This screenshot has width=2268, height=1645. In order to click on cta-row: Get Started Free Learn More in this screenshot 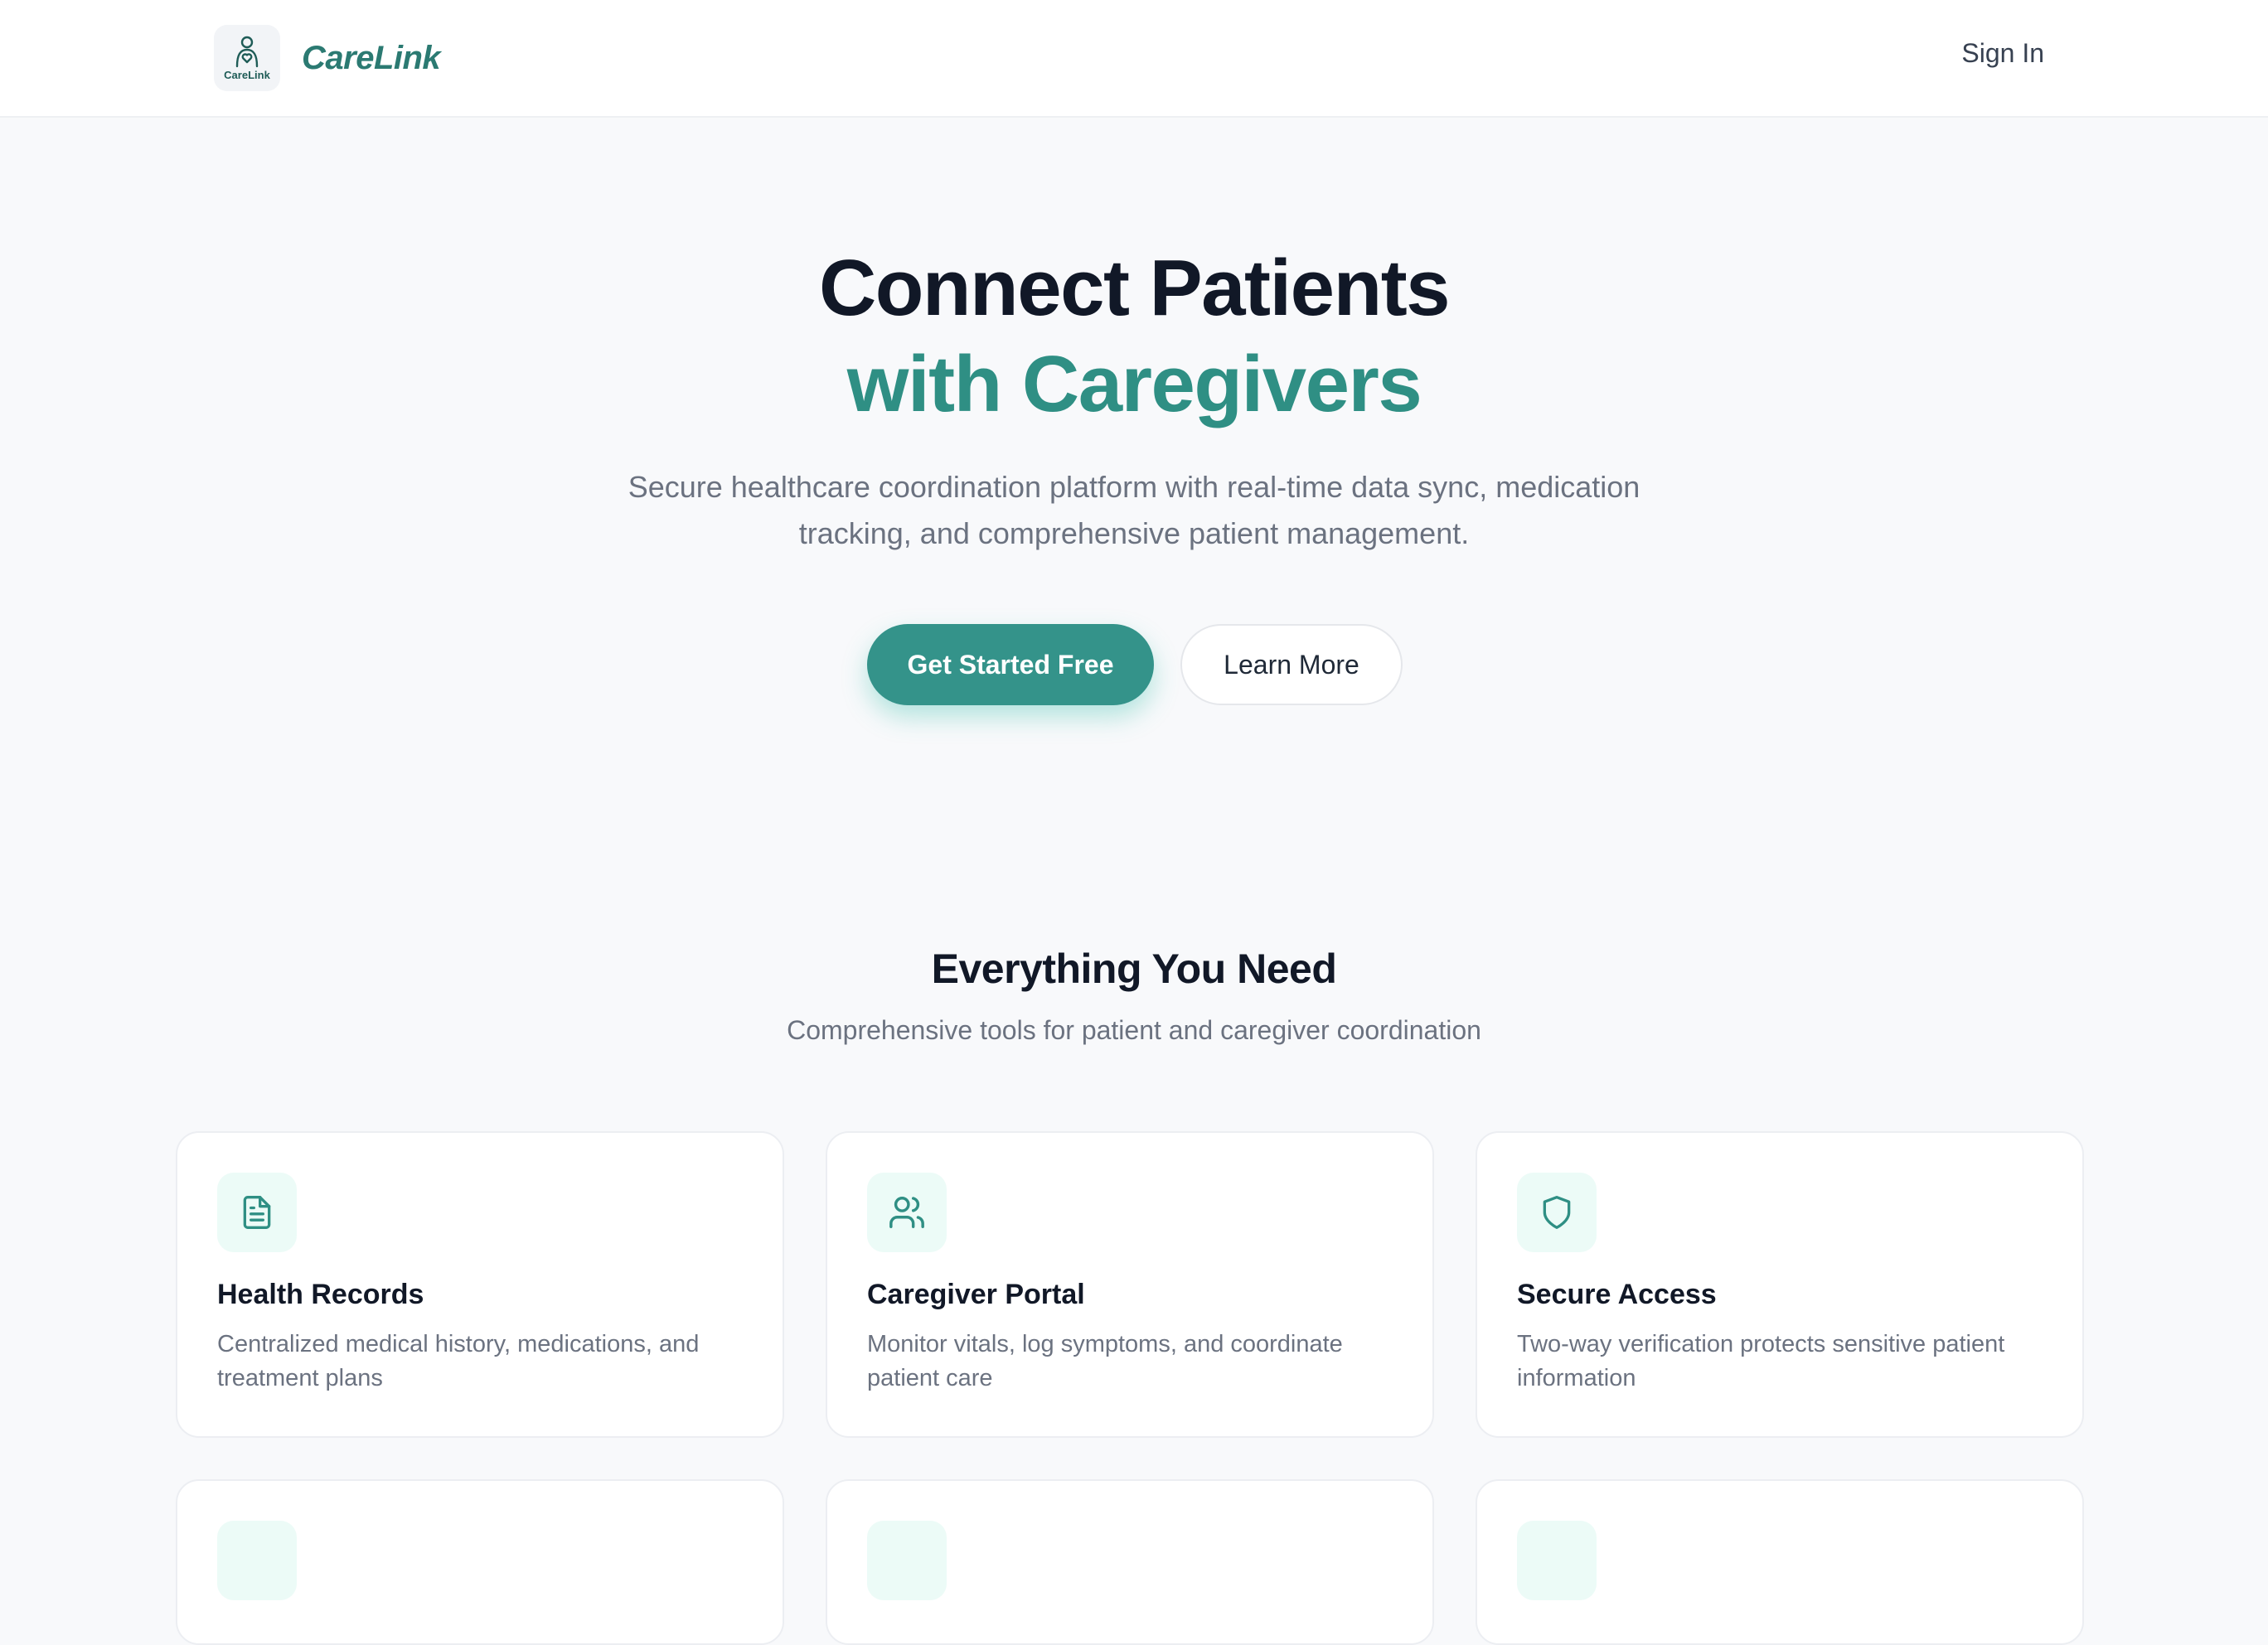, I will do `click(1134, 664)`.